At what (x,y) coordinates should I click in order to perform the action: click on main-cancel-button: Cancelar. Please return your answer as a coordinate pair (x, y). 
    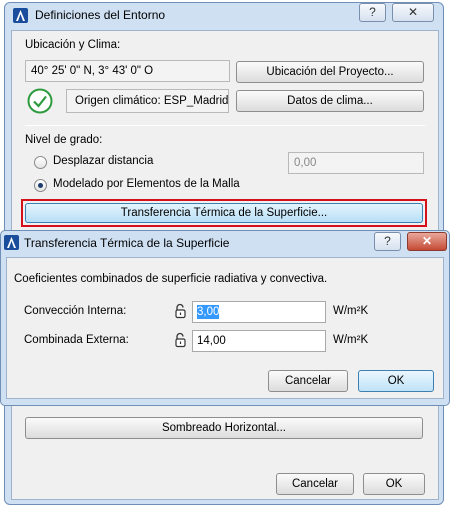
    Looking at the image, I should click on (315, 484).